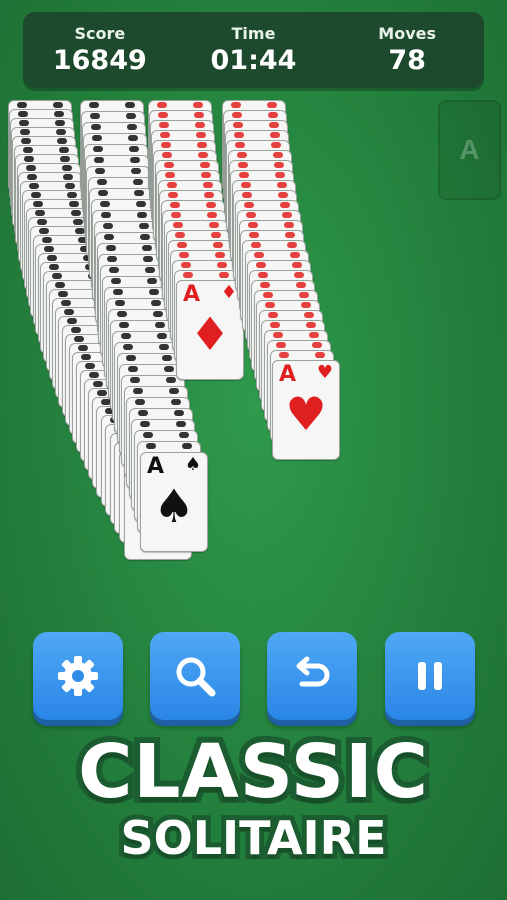  I want to click on settings-button, so click(78, 676).